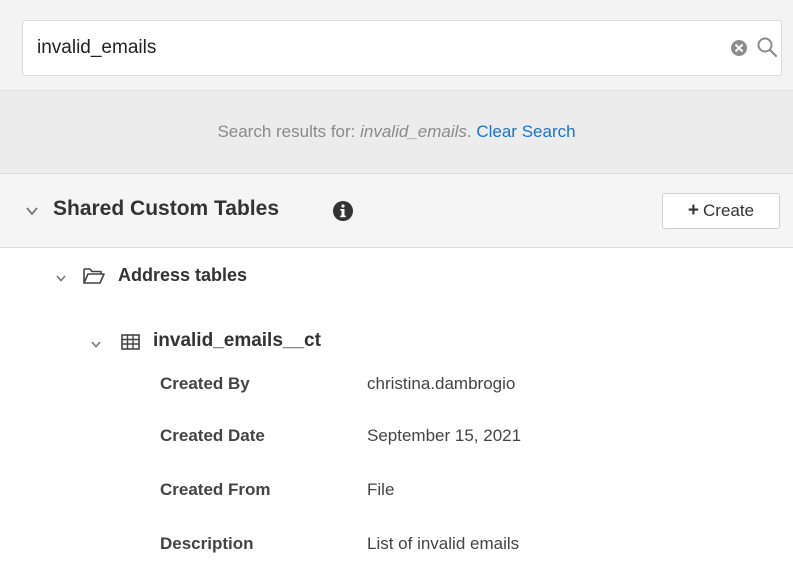 Image resolution: width=793 pixels, height=568 pixels. What do you see at coordinates (182, 275) in the screenshot?
I see `folder-label: Address tables` at bounding box center [182, 275].